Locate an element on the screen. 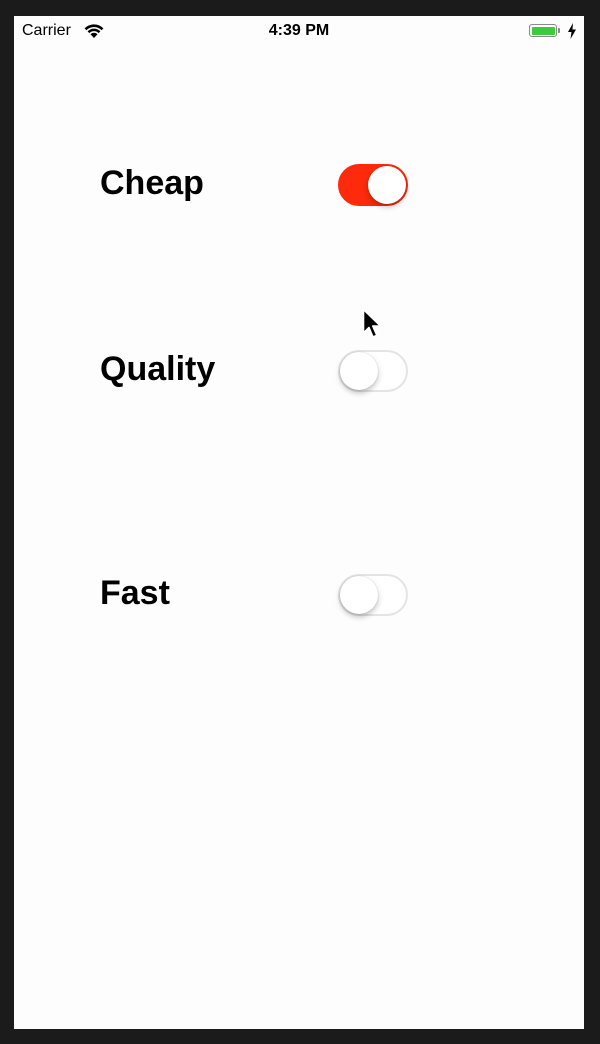 The image size is (600, 1044). fast-toggle is located at coordinates (373, 595).